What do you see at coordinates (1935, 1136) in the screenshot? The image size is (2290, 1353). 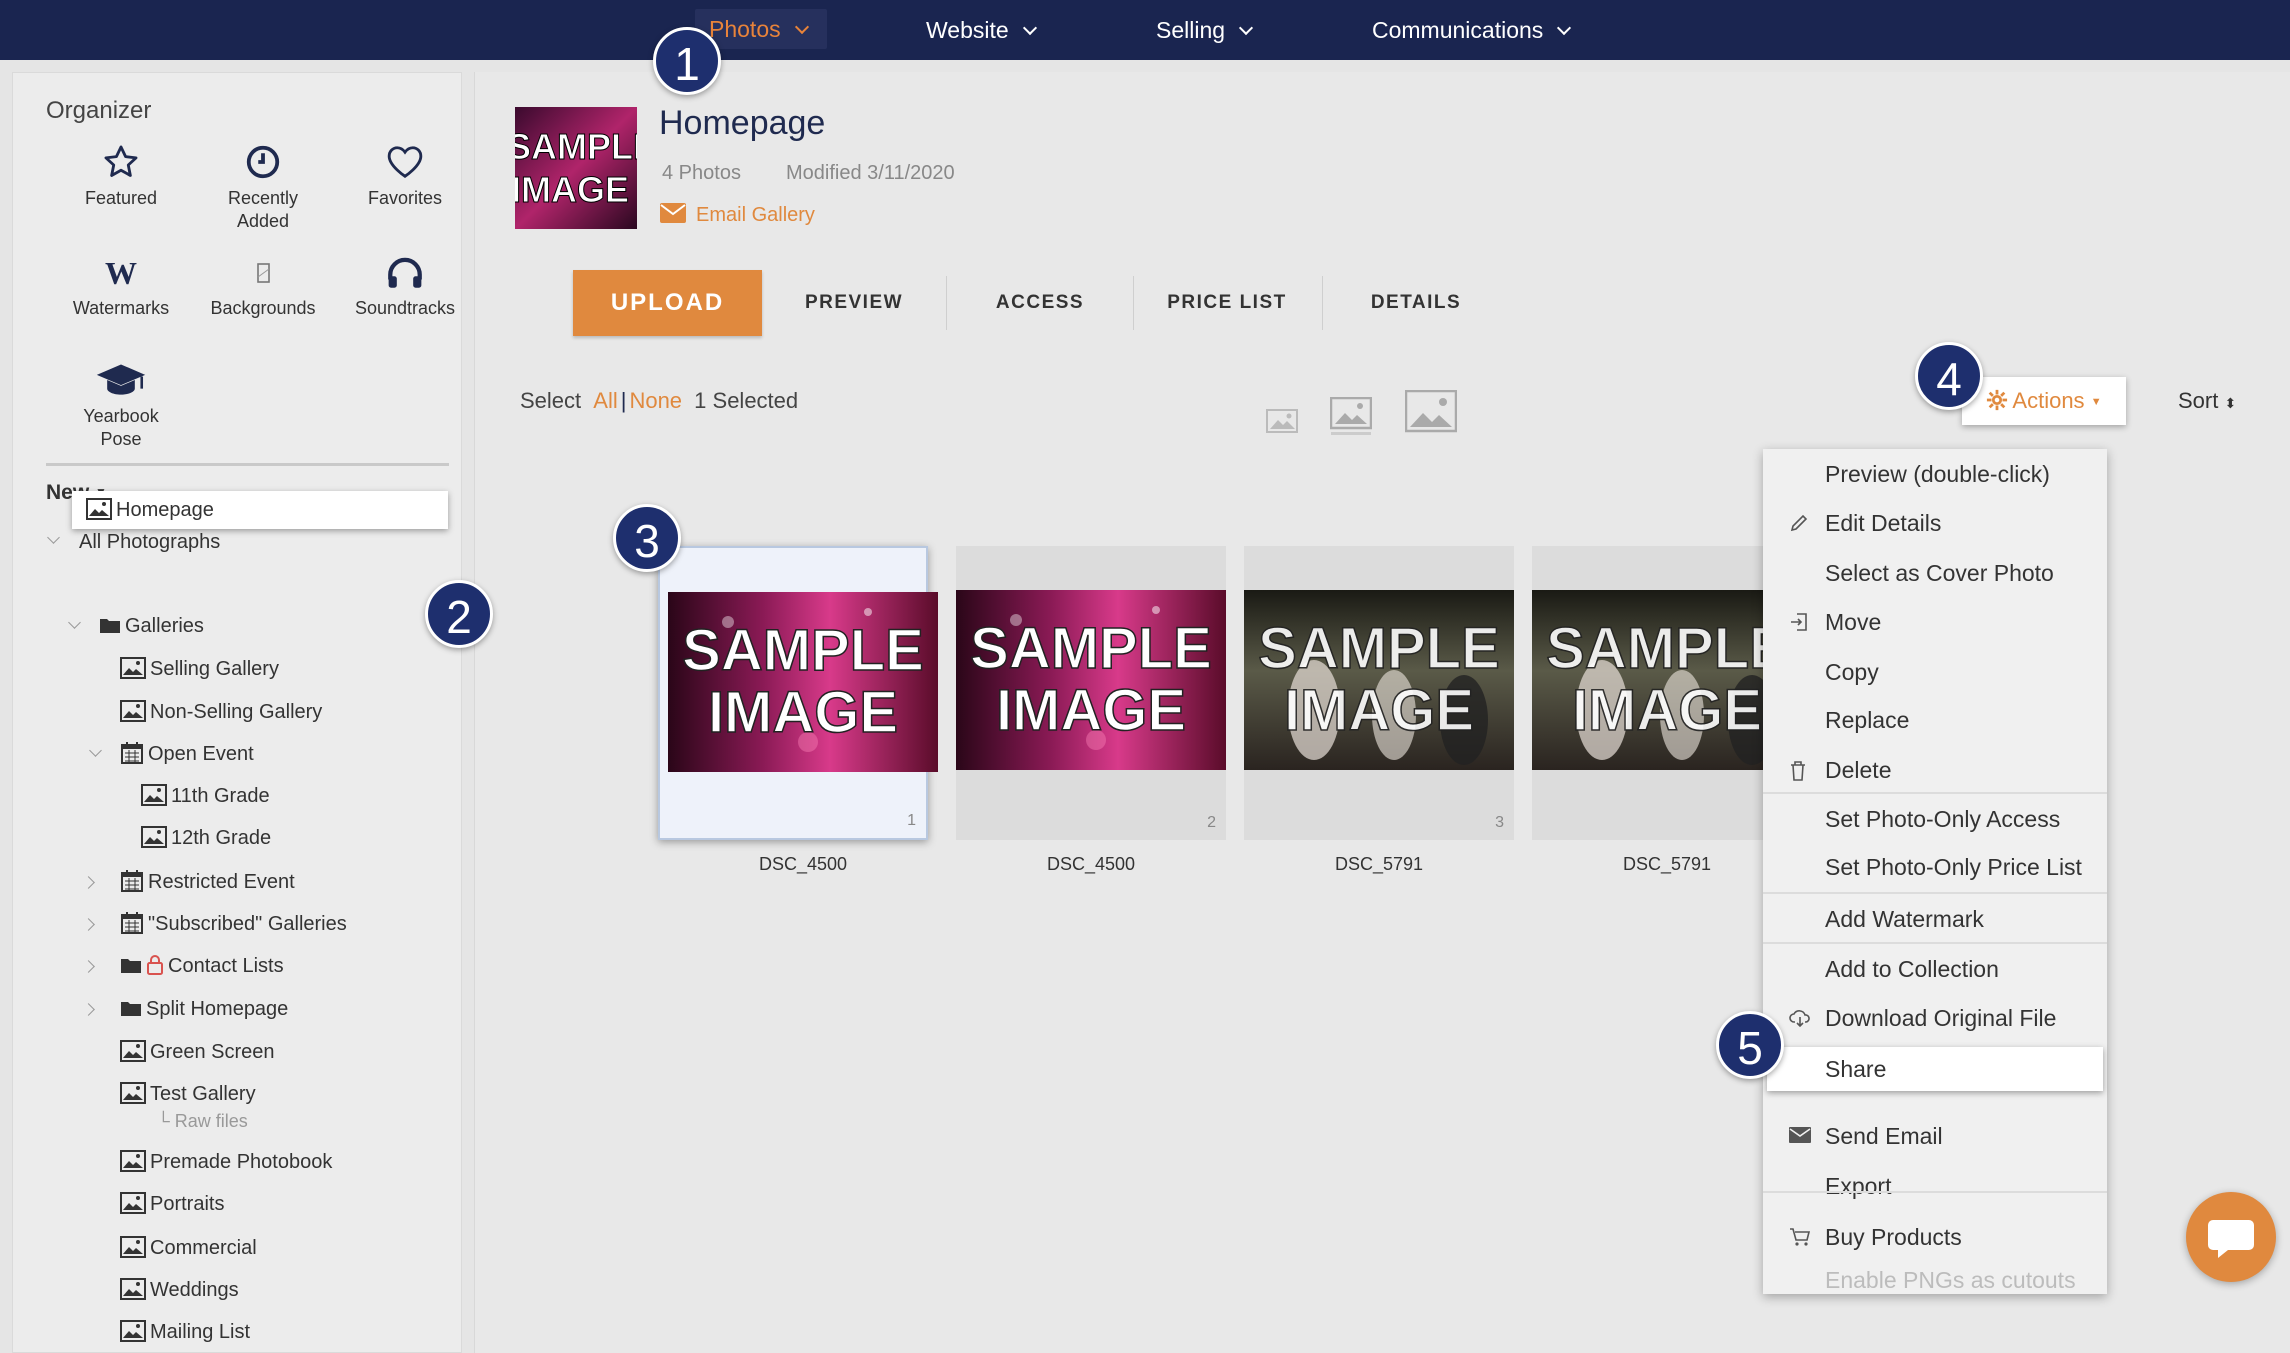 I see `menu-item-send-email: Send Email` at bounding box center [1935, 1136].